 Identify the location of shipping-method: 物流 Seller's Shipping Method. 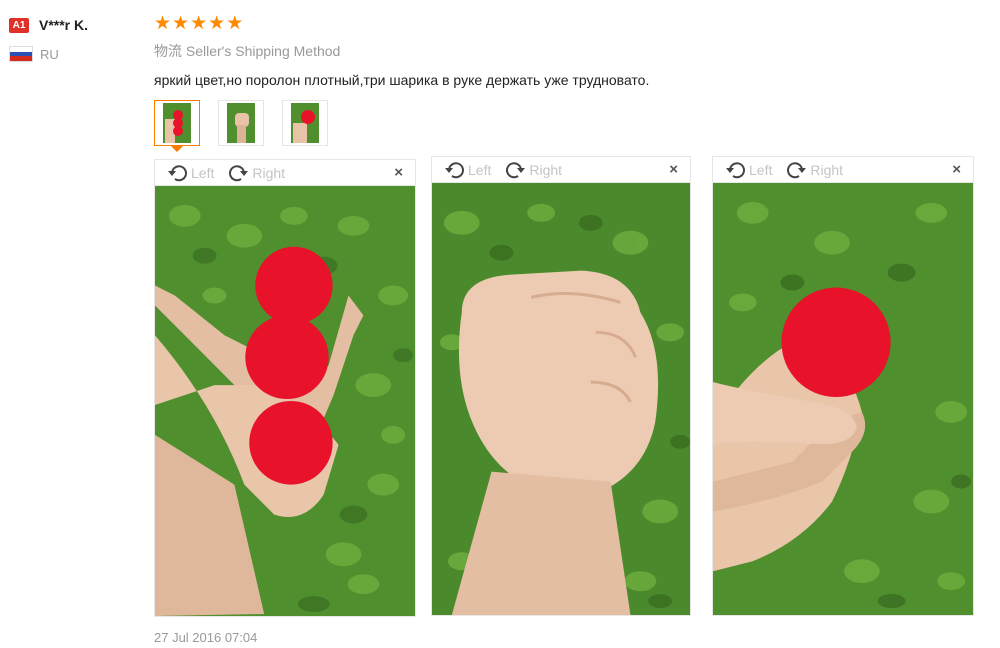
(574, 51).